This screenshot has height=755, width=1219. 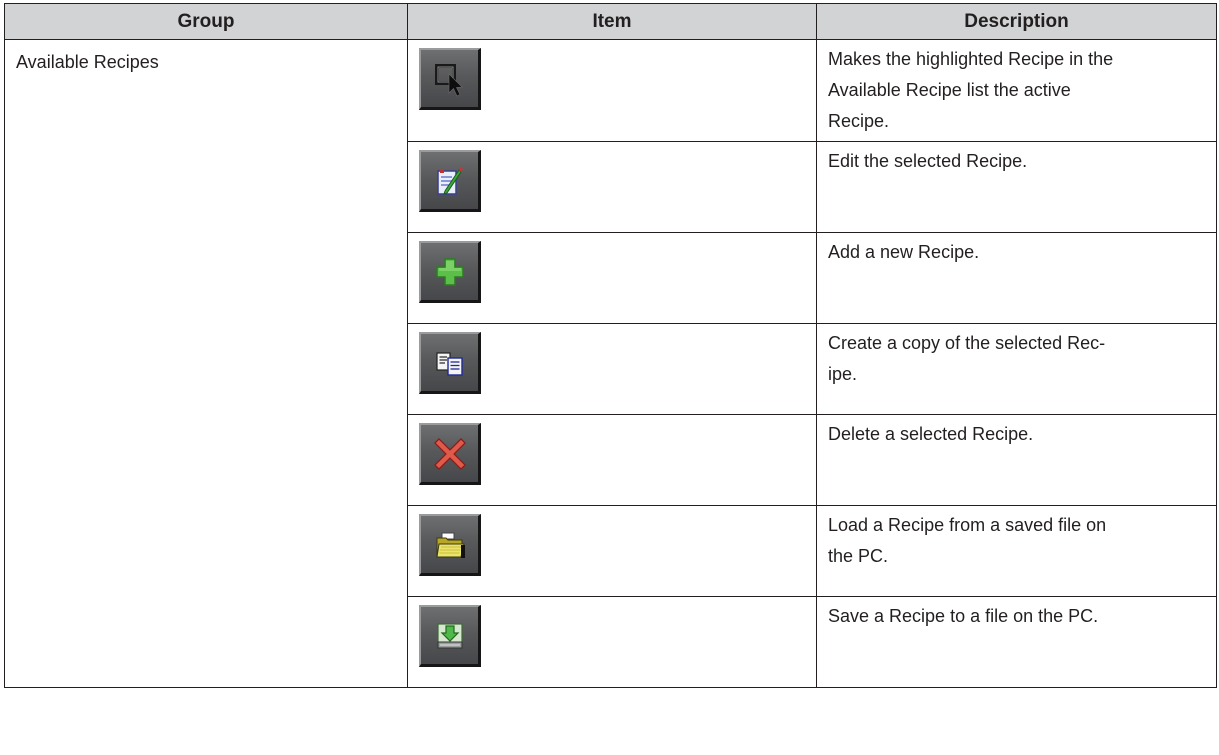 What do you see at coordinates (206, 21) in the screenshot?
I see `header-group: Group` at bounding box center [206, 21].